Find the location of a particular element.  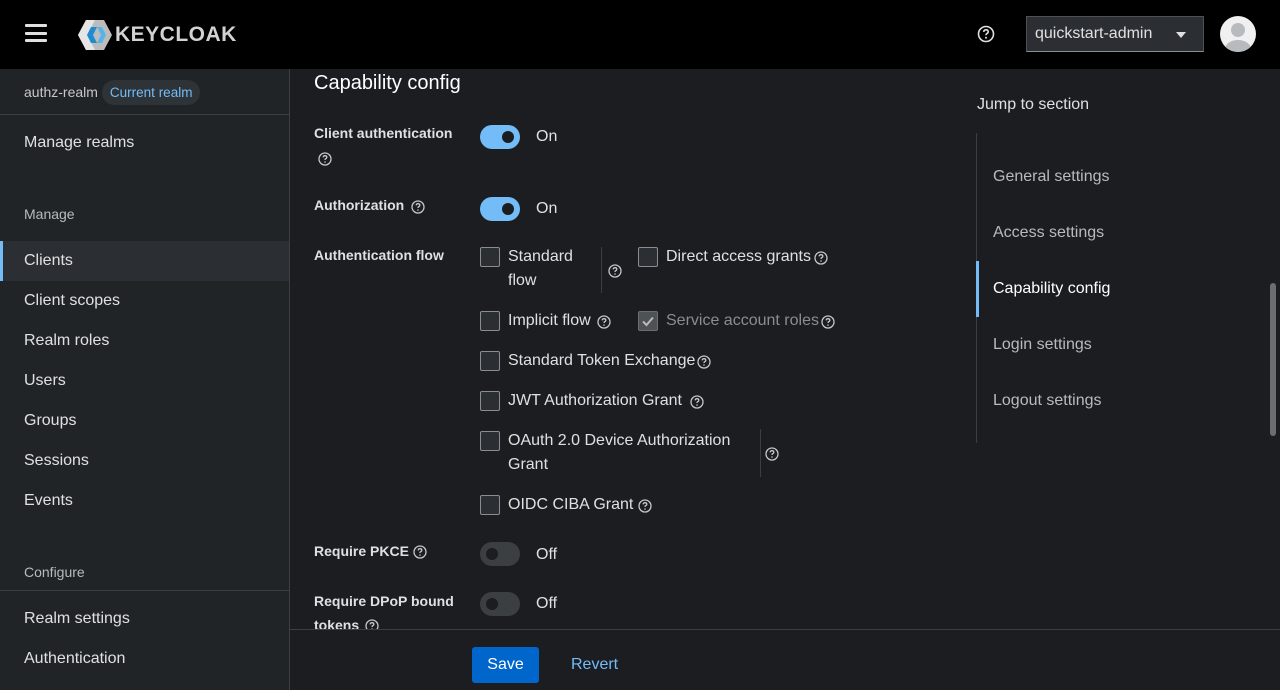

authorization-label-text: Authorization is located at coordinates (359, 205).